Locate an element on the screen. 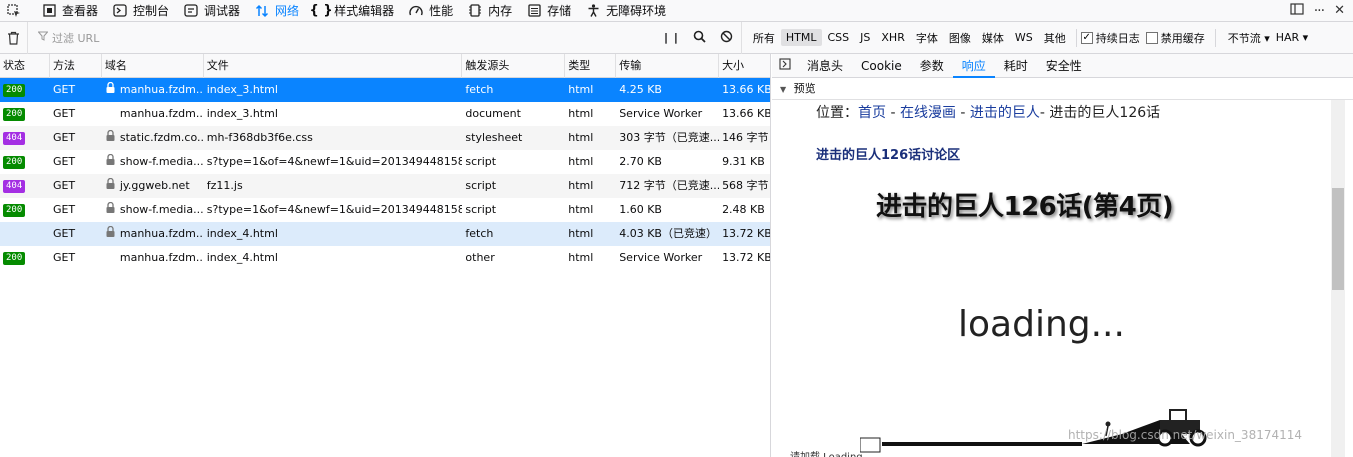 The image size is (1353, 457). tab-inspector: 查看器 is located at coordinates (70, 11).